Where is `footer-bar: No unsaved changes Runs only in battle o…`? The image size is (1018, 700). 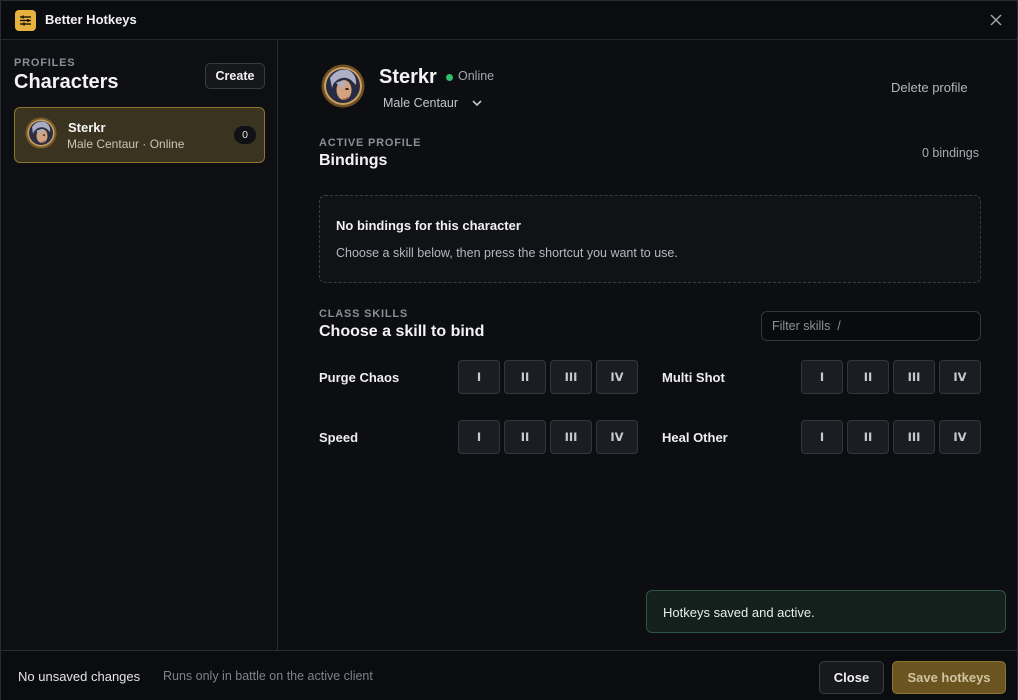
footer-bar: No unsaved changes Runs only in battle o… is located at coordinates (509, 675).